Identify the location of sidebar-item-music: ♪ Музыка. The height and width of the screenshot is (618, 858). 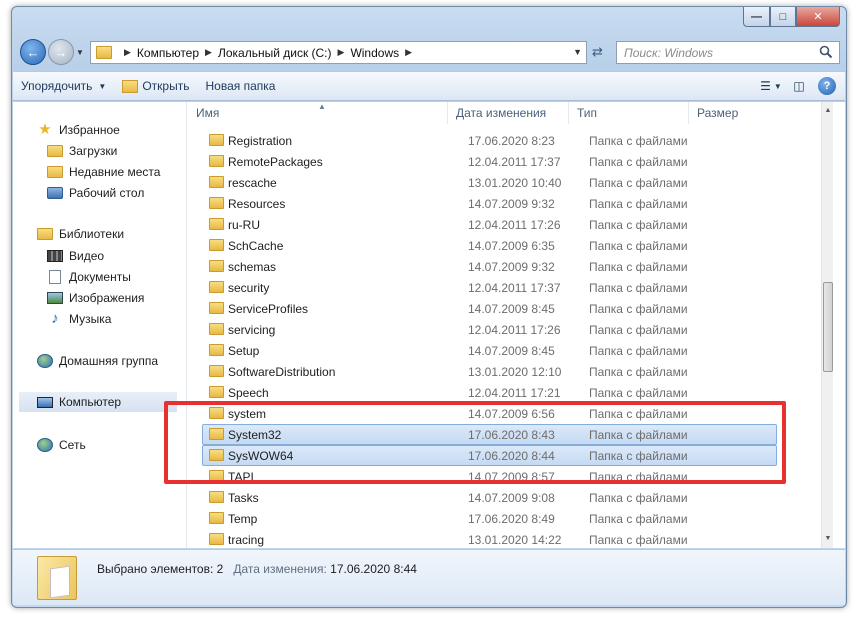
(79, 319).